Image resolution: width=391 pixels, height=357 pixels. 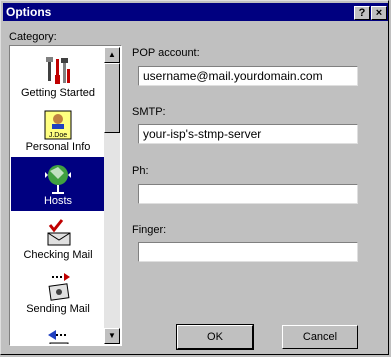 What do you see at coordinates (58, 255) in the screenshot?
I see `category-item-label: Checking Mail` at bounding box center [58, 255].